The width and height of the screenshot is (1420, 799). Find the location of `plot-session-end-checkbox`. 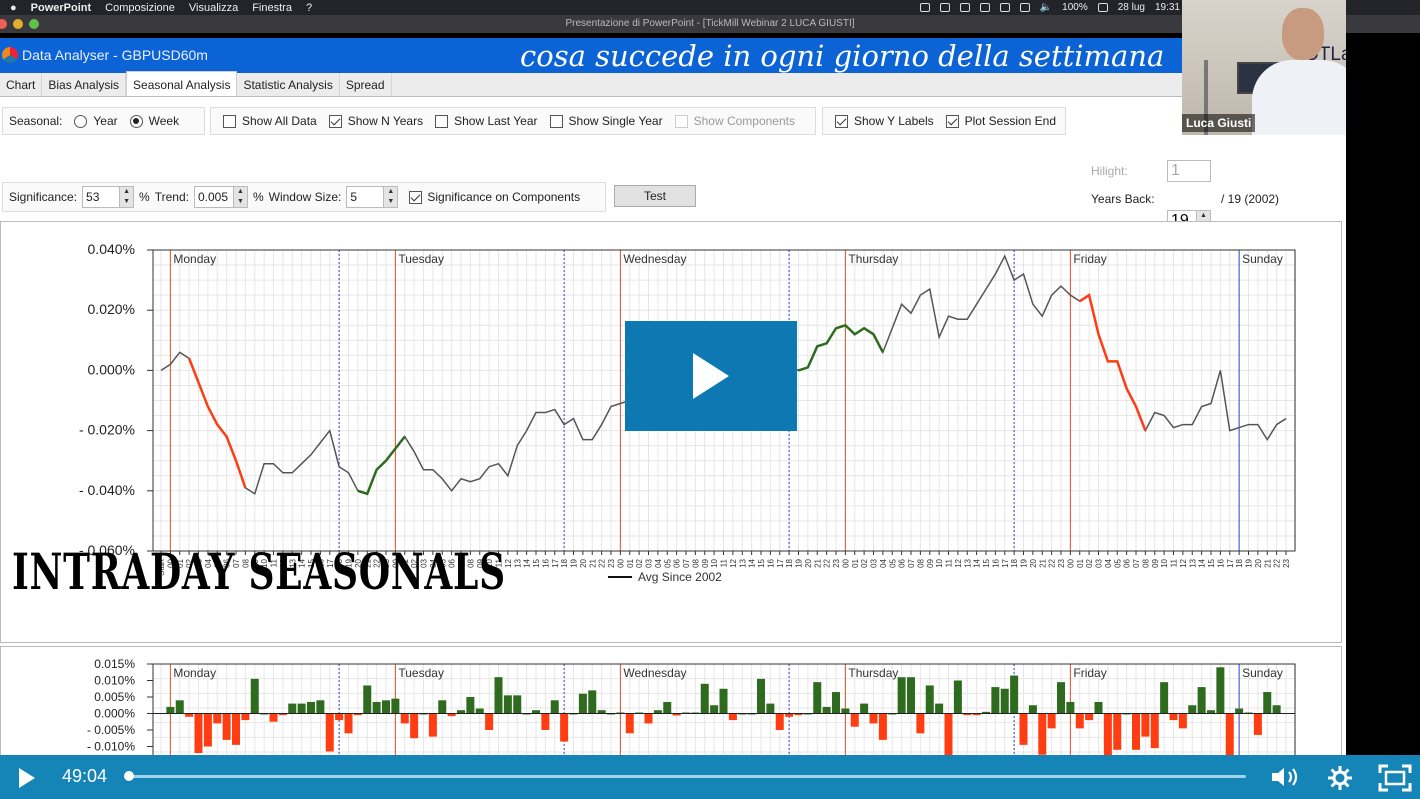

plot-session-end-checkbox is located at coordinates (952, 121).